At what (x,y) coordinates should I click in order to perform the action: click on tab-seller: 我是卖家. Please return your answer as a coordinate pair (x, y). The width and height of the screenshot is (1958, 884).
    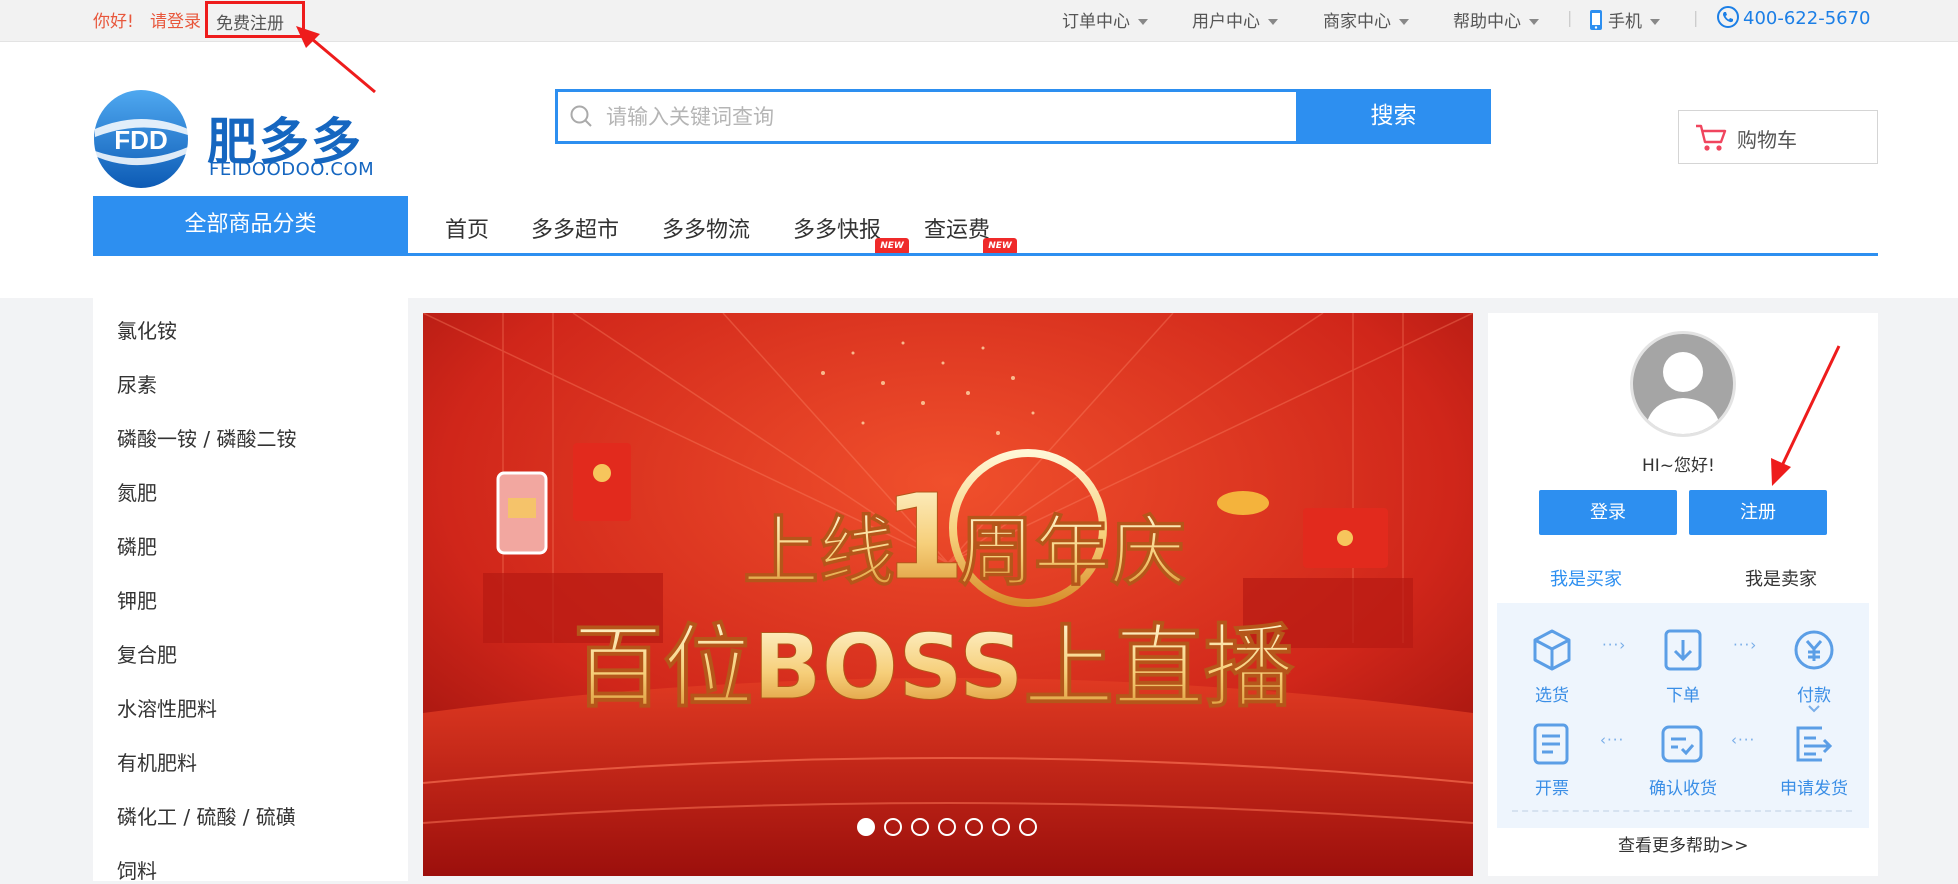
    Looking at the image, I should click on (1781, 578).